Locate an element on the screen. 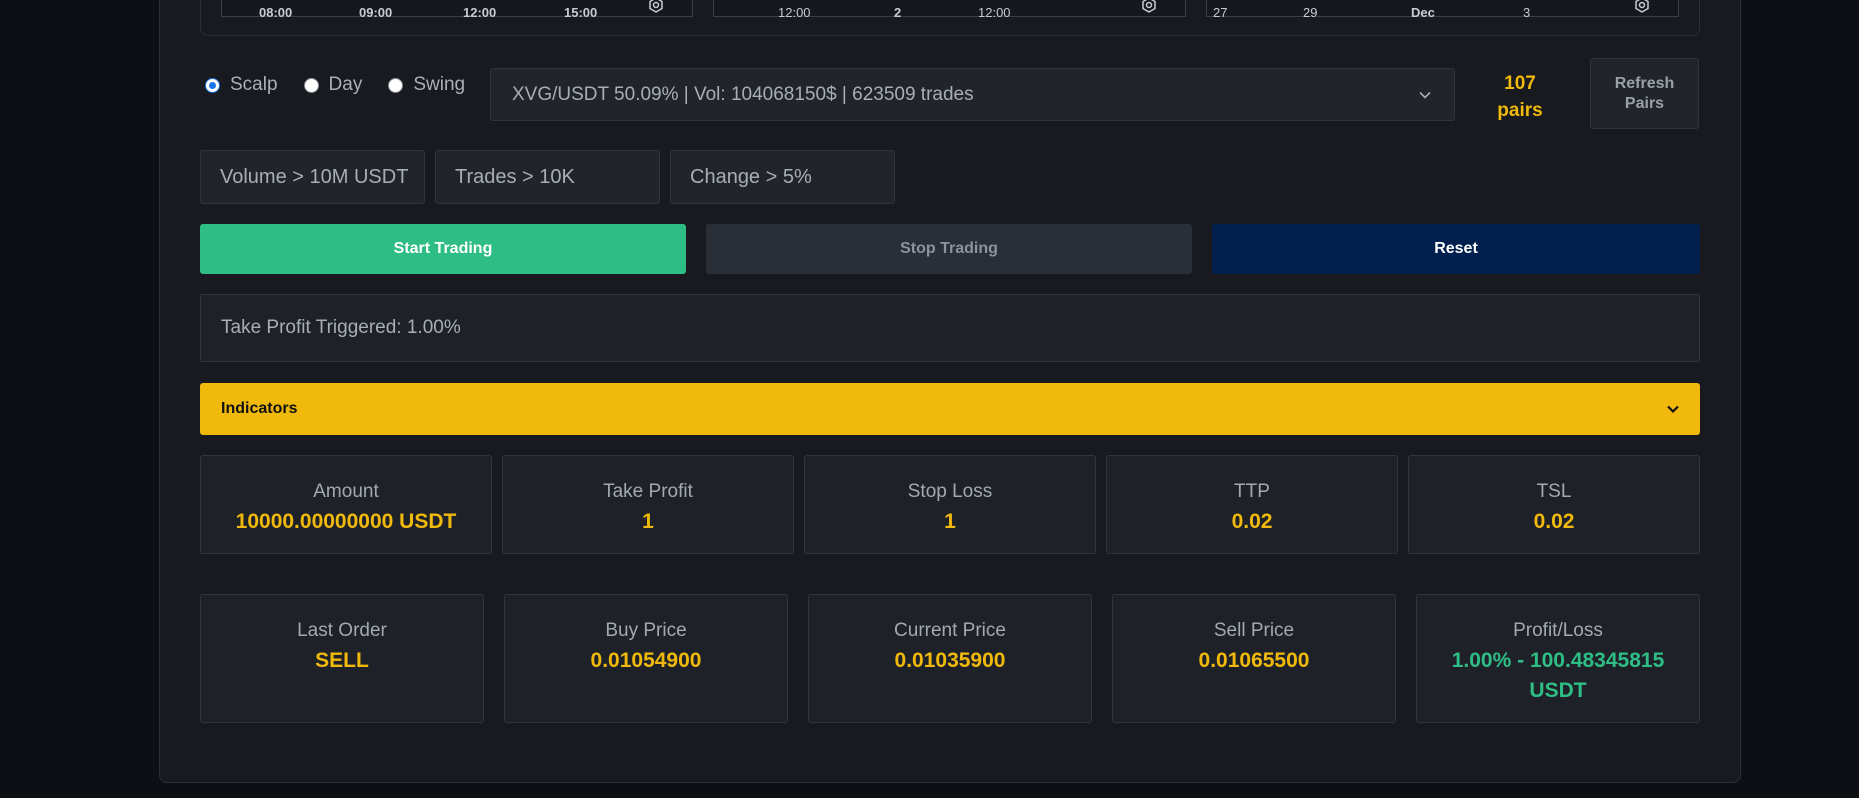 This screenshot has width=1859, height=798. card-value: SELL is located at coordinates (342, 660).